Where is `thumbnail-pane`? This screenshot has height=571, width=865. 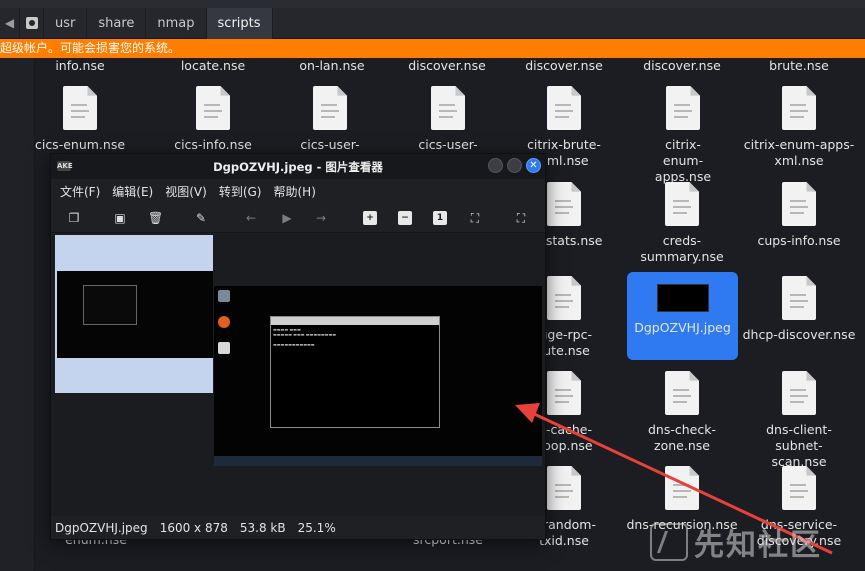 thumbnail-pane is located at coordinates (134, 314).